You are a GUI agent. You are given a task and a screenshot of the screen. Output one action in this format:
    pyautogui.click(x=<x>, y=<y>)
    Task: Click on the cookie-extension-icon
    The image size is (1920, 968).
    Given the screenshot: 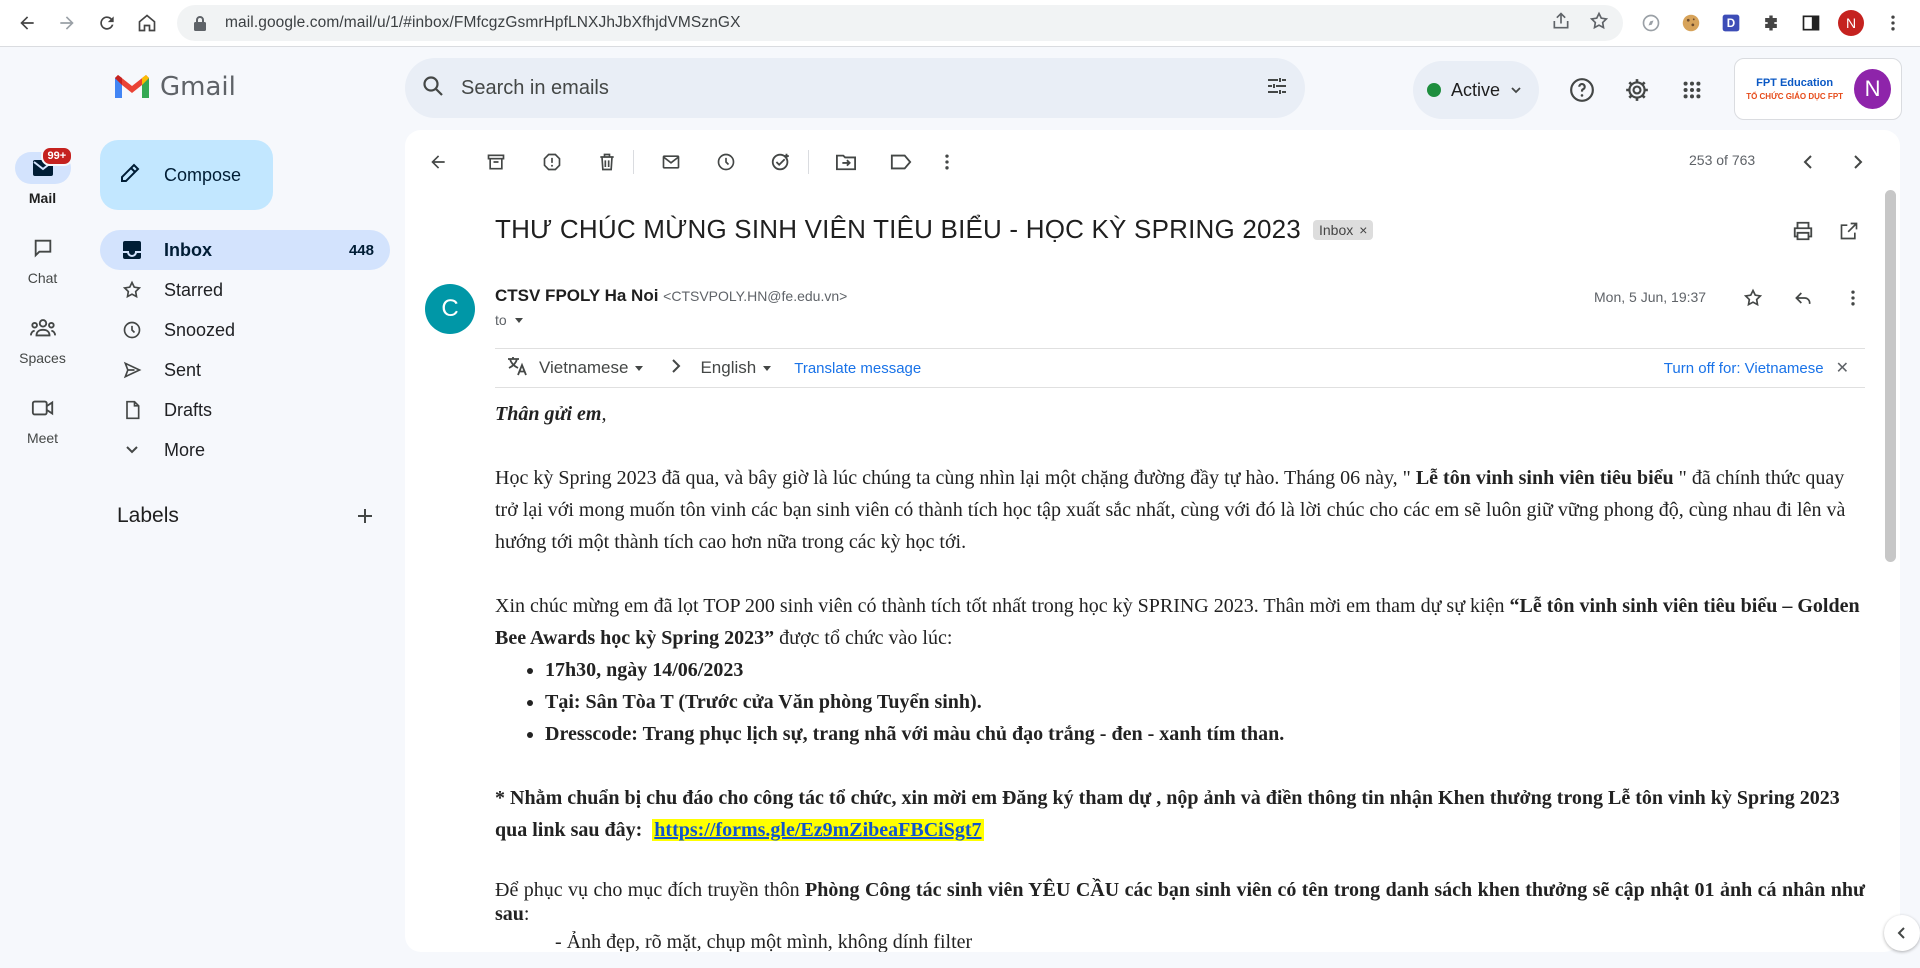 What is the action you would take?
    pyautogui.click(x=1691, y=23)
    